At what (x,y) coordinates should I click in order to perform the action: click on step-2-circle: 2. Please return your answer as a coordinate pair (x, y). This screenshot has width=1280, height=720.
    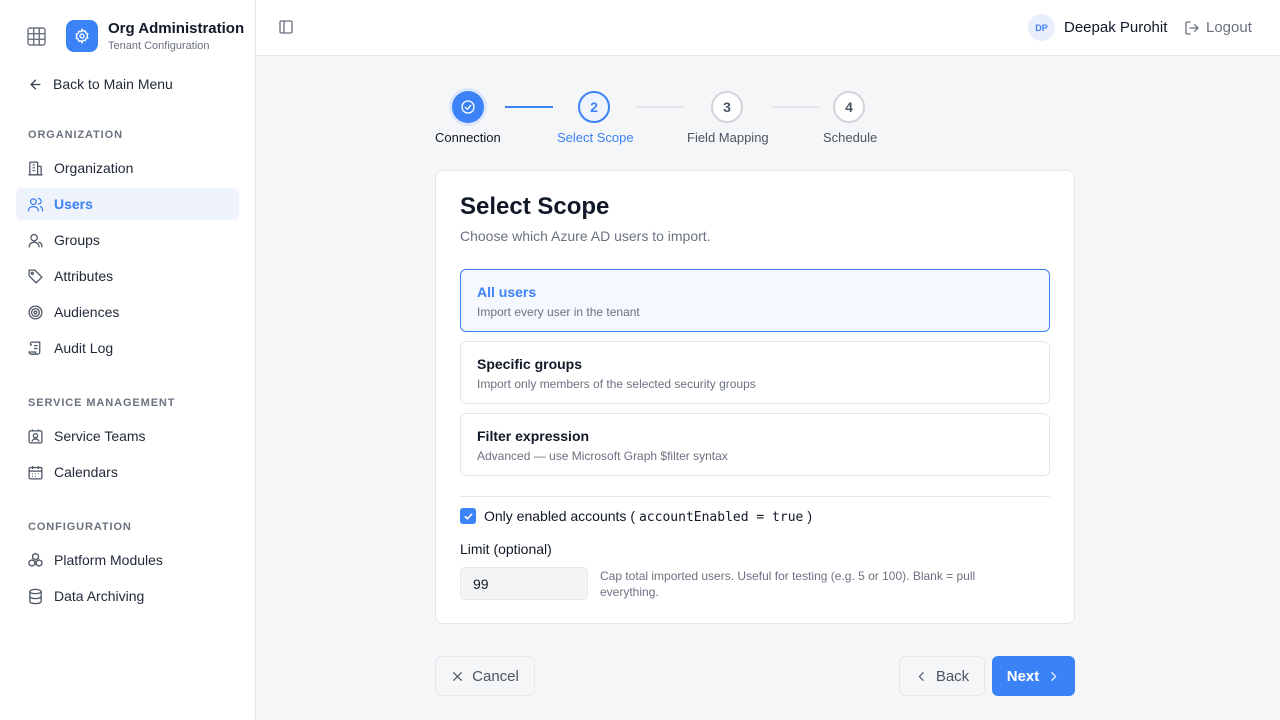
    Looking at the image, I should click on (594, 107).